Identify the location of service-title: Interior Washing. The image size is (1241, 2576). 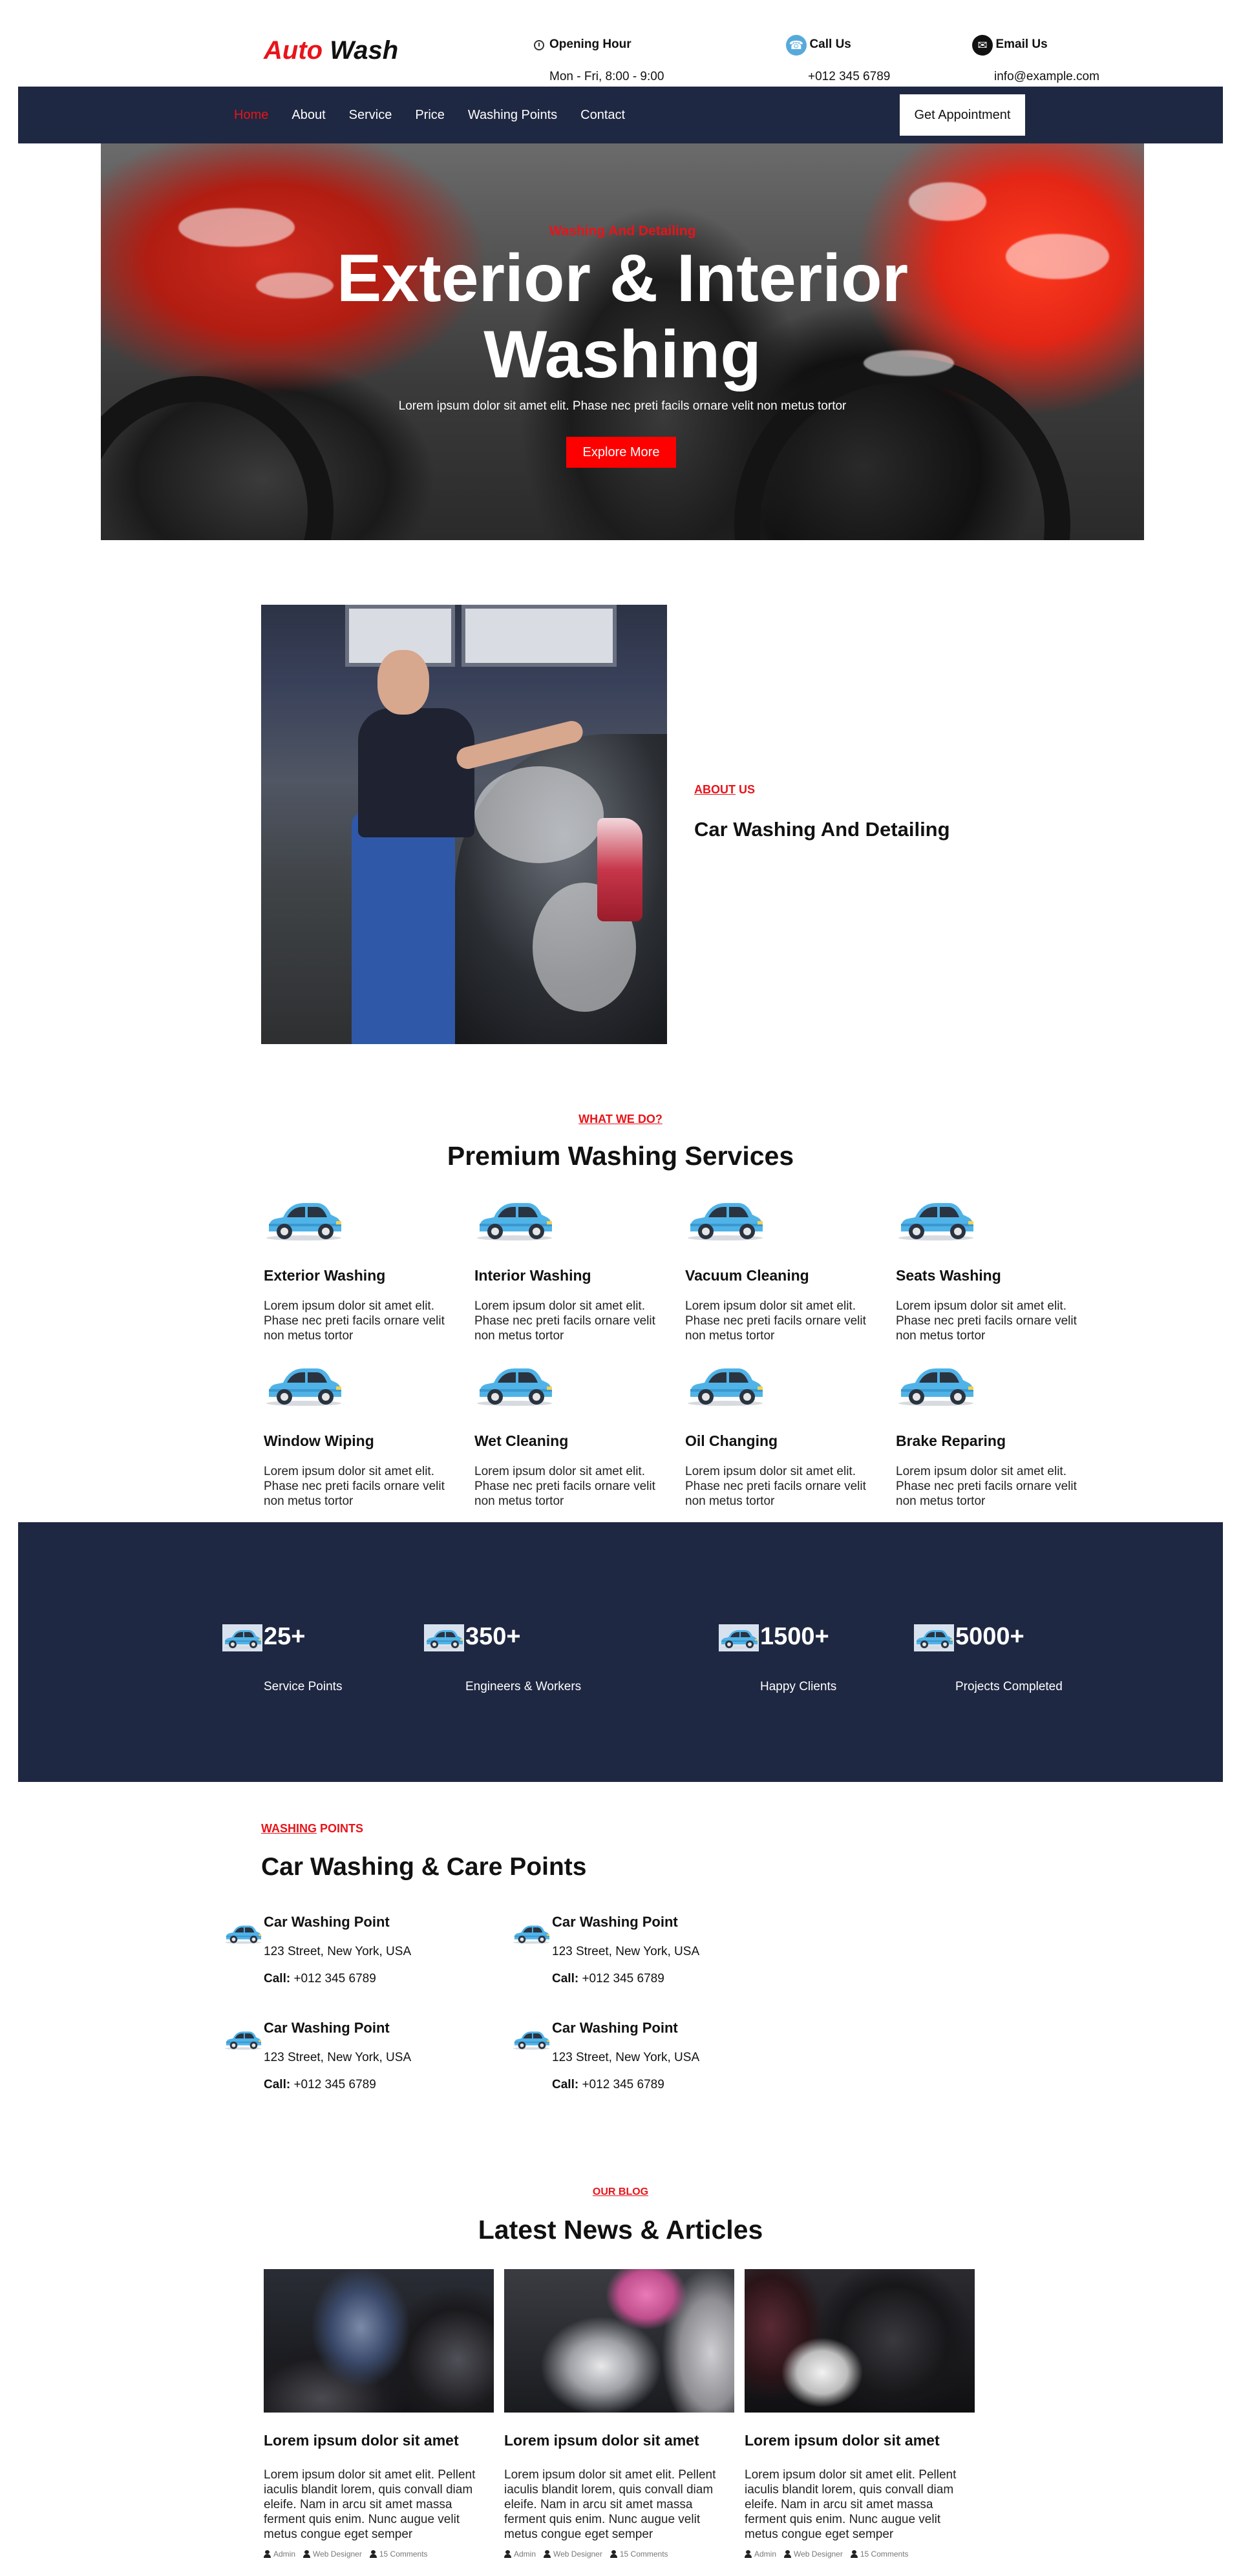
(532, 1275).